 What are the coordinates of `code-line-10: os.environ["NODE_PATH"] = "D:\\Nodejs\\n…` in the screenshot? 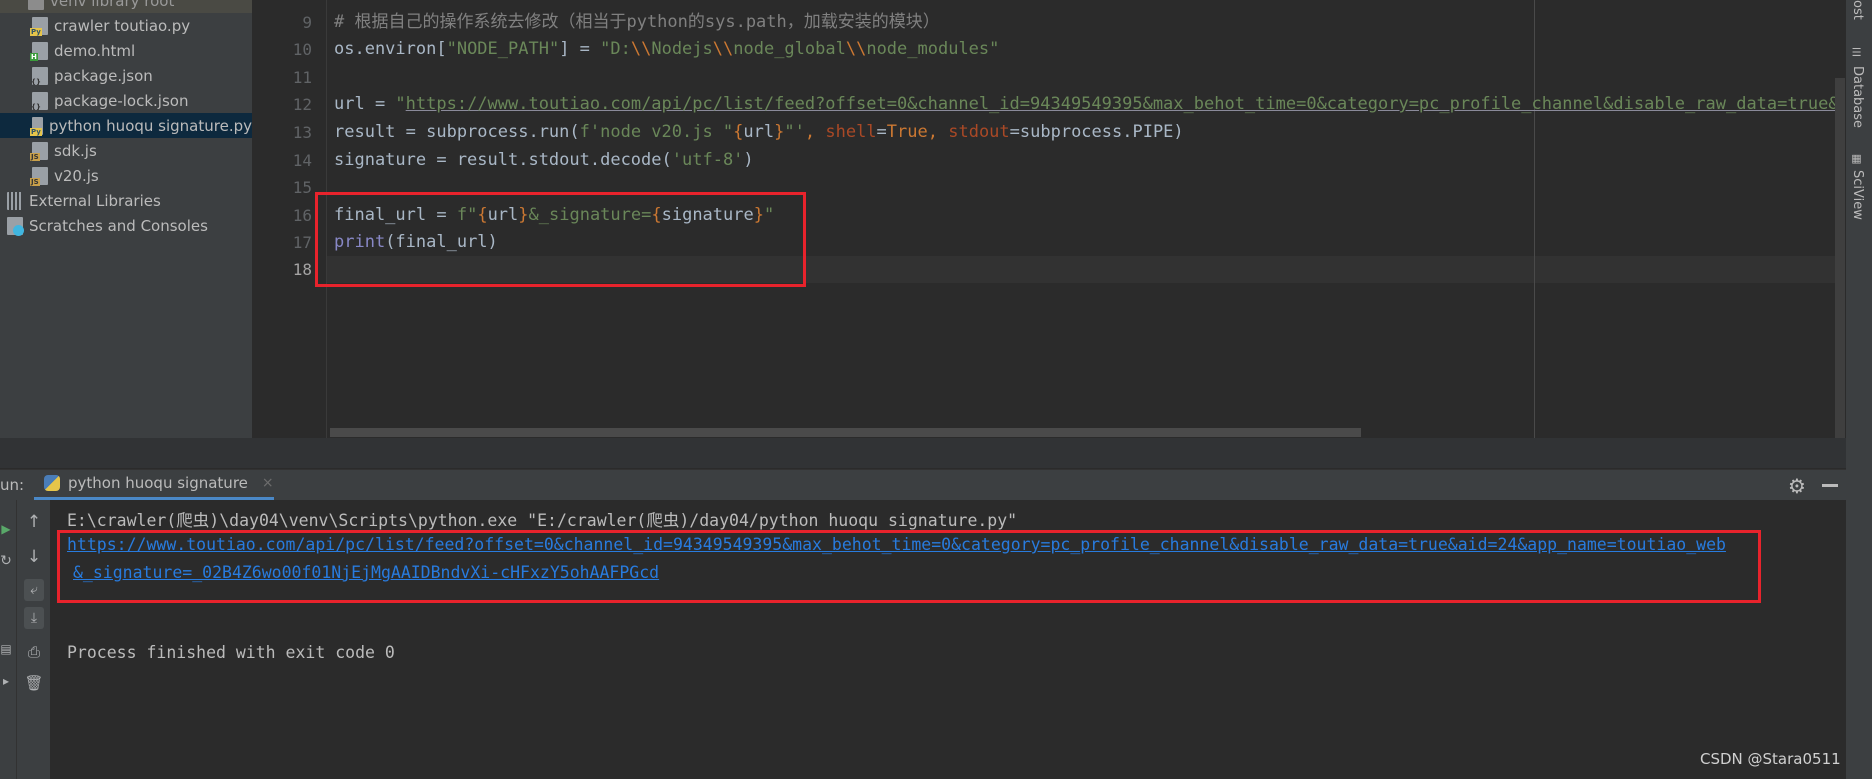 It's located at (666, 49).